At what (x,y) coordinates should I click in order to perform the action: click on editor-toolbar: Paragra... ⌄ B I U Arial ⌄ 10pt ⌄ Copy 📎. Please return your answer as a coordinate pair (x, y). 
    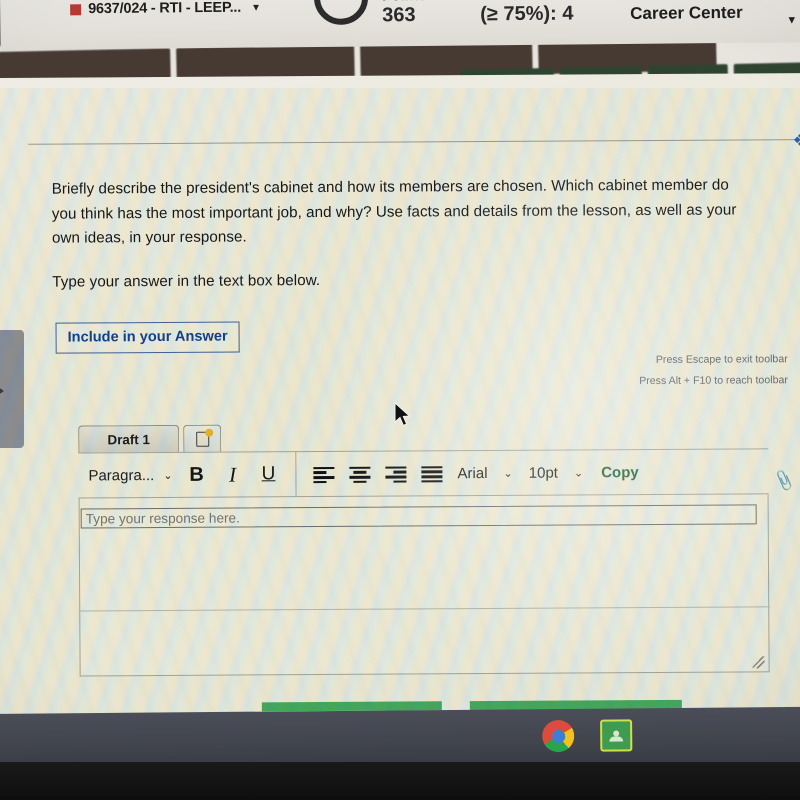
    Looking at the image, I should click on (437, 473).